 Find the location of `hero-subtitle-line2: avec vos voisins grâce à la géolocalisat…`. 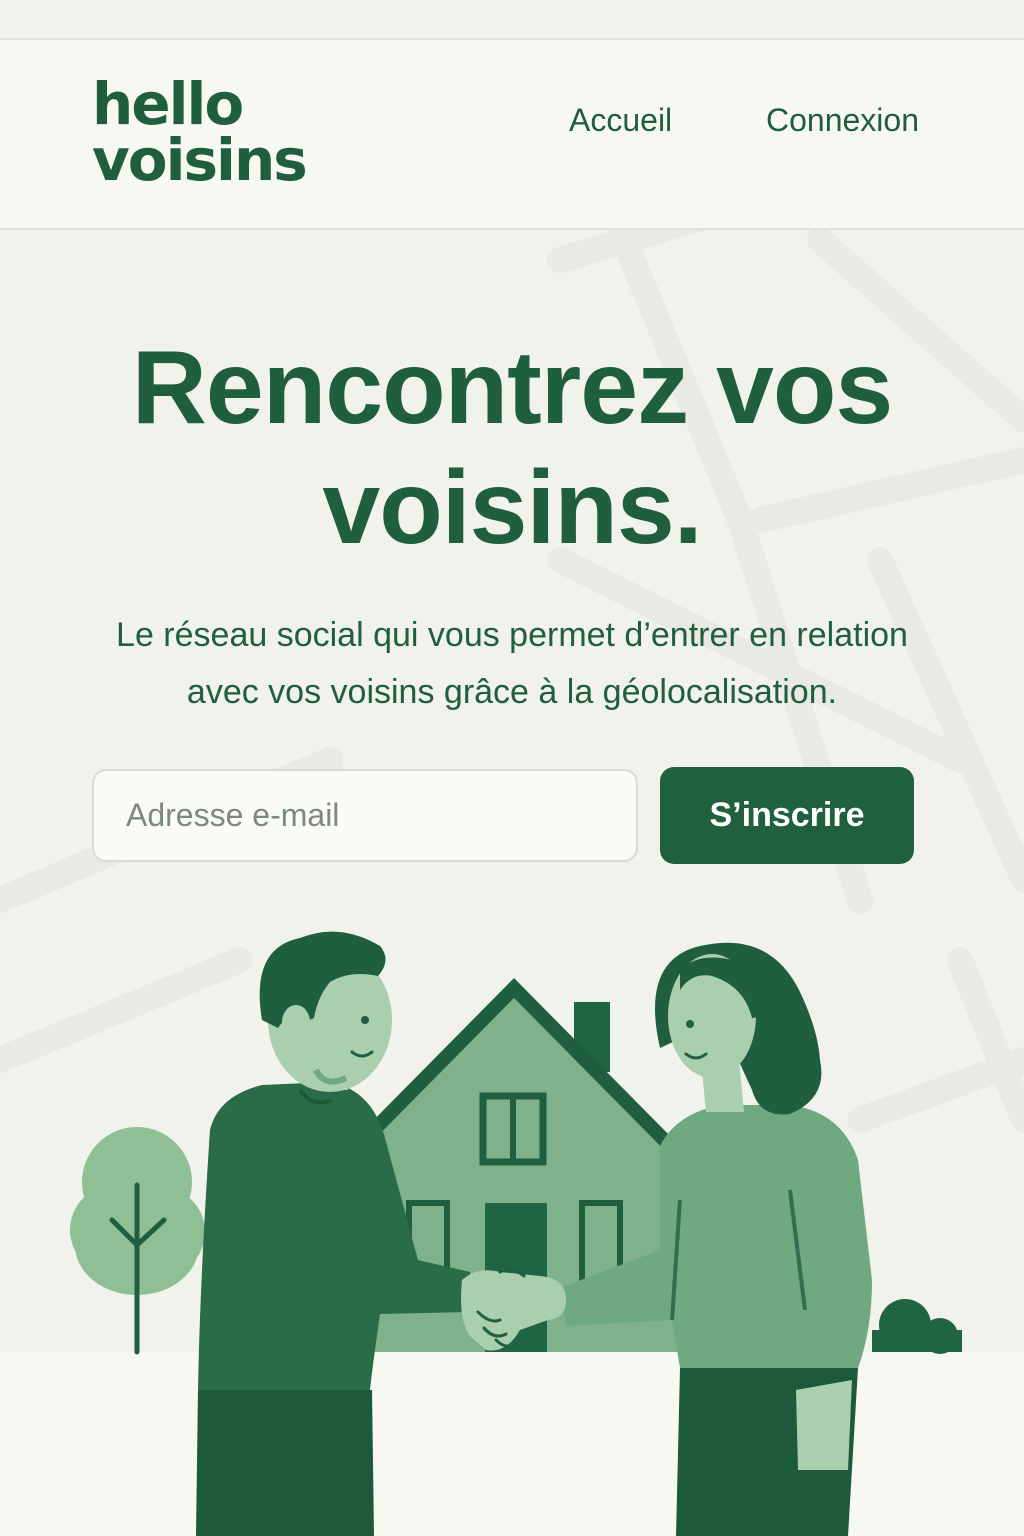

hero-subtitle-line2: avec vos voisins grâce à la géolocalisat… is located at coordinates (512, 692).